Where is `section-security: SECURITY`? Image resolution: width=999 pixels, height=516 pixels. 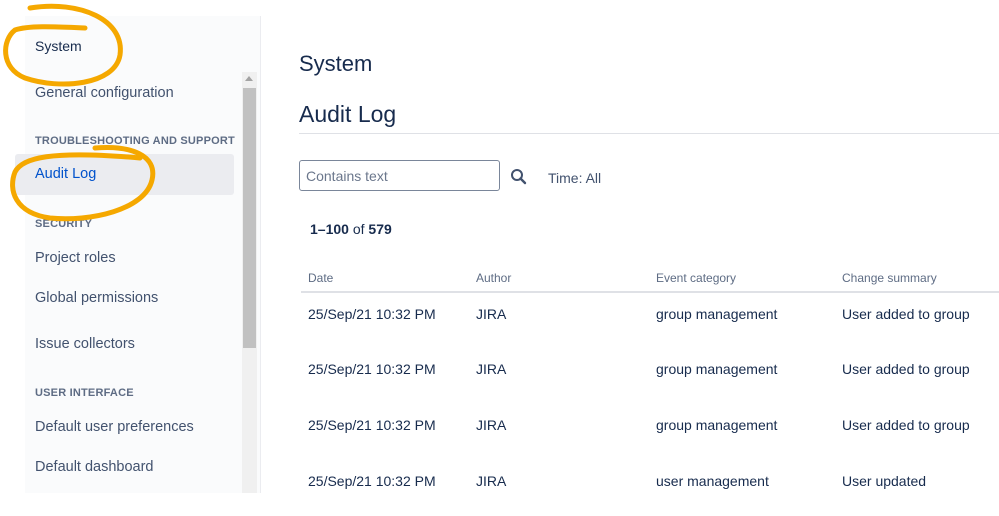 section-security: SECURITY is located at coordinates (64, 224).